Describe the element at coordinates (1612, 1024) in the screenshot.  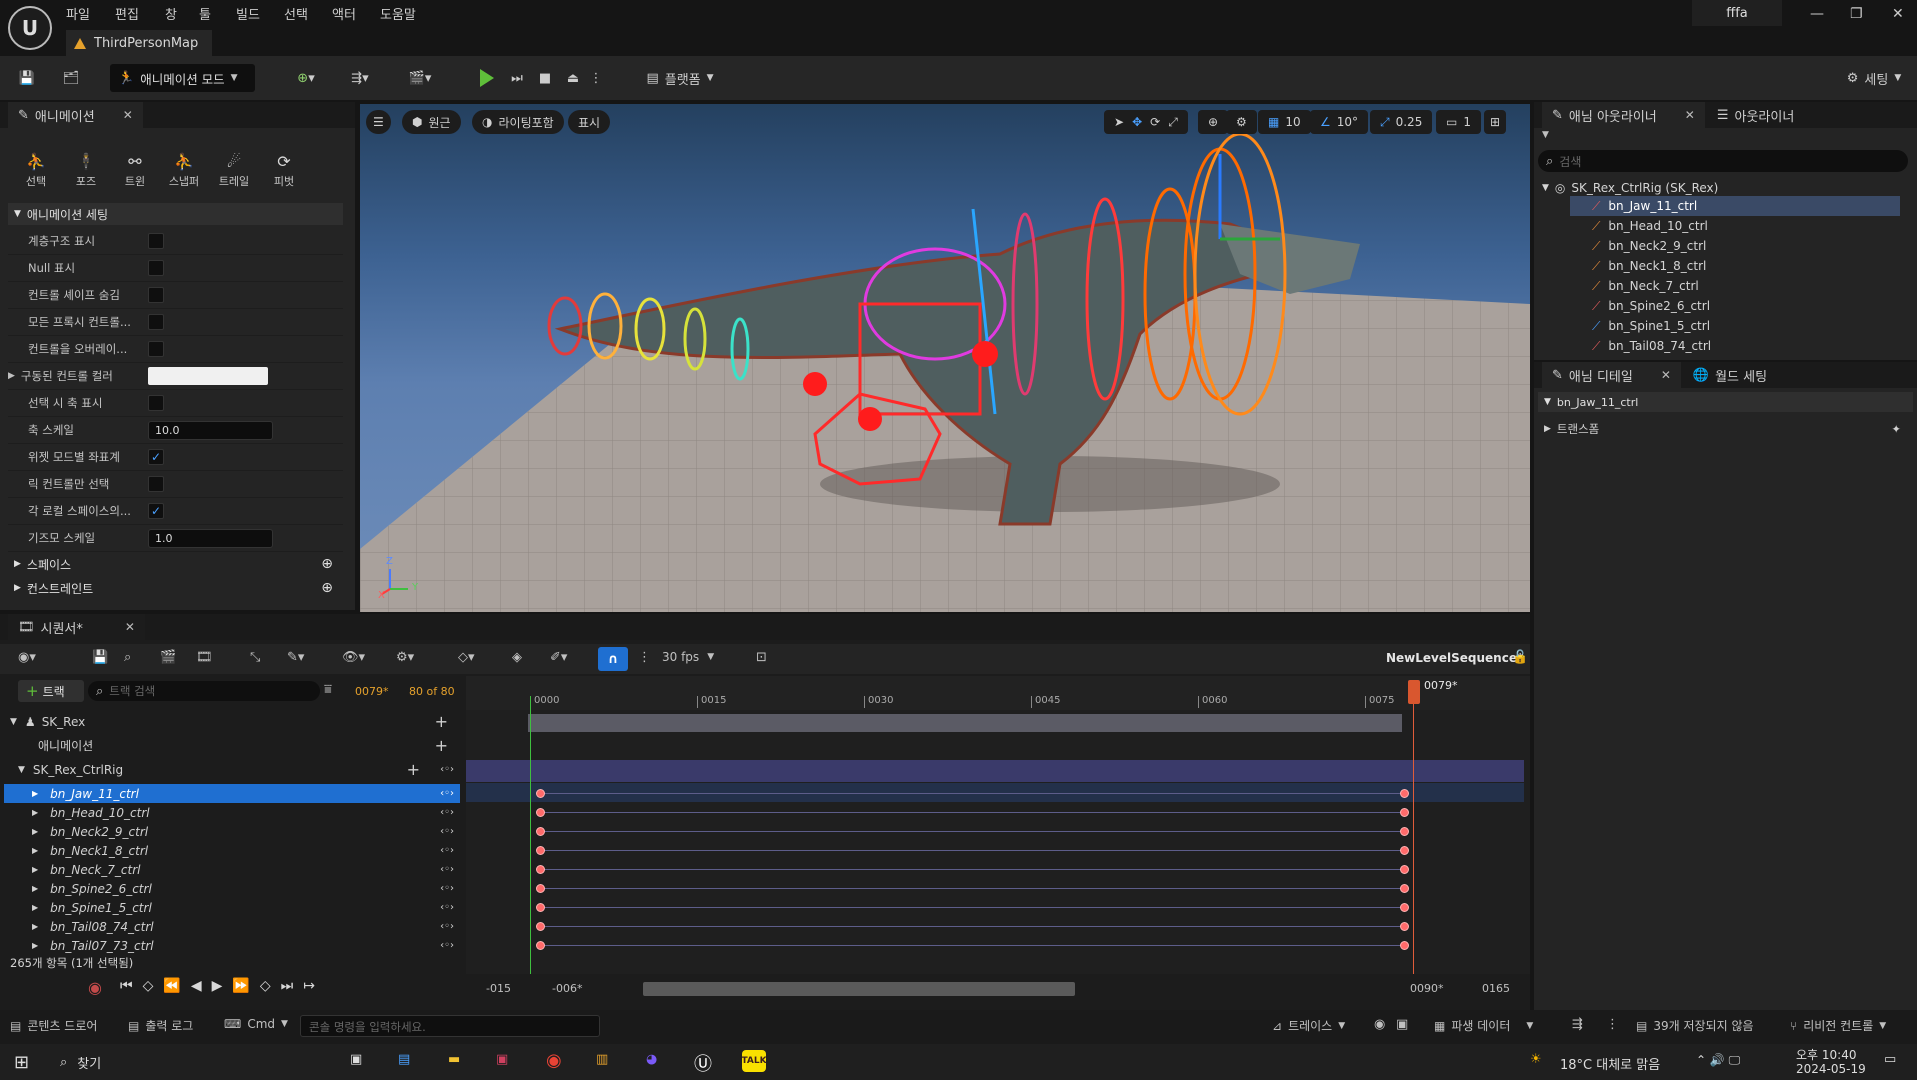
I see `more-icon: ⋮` at that location.